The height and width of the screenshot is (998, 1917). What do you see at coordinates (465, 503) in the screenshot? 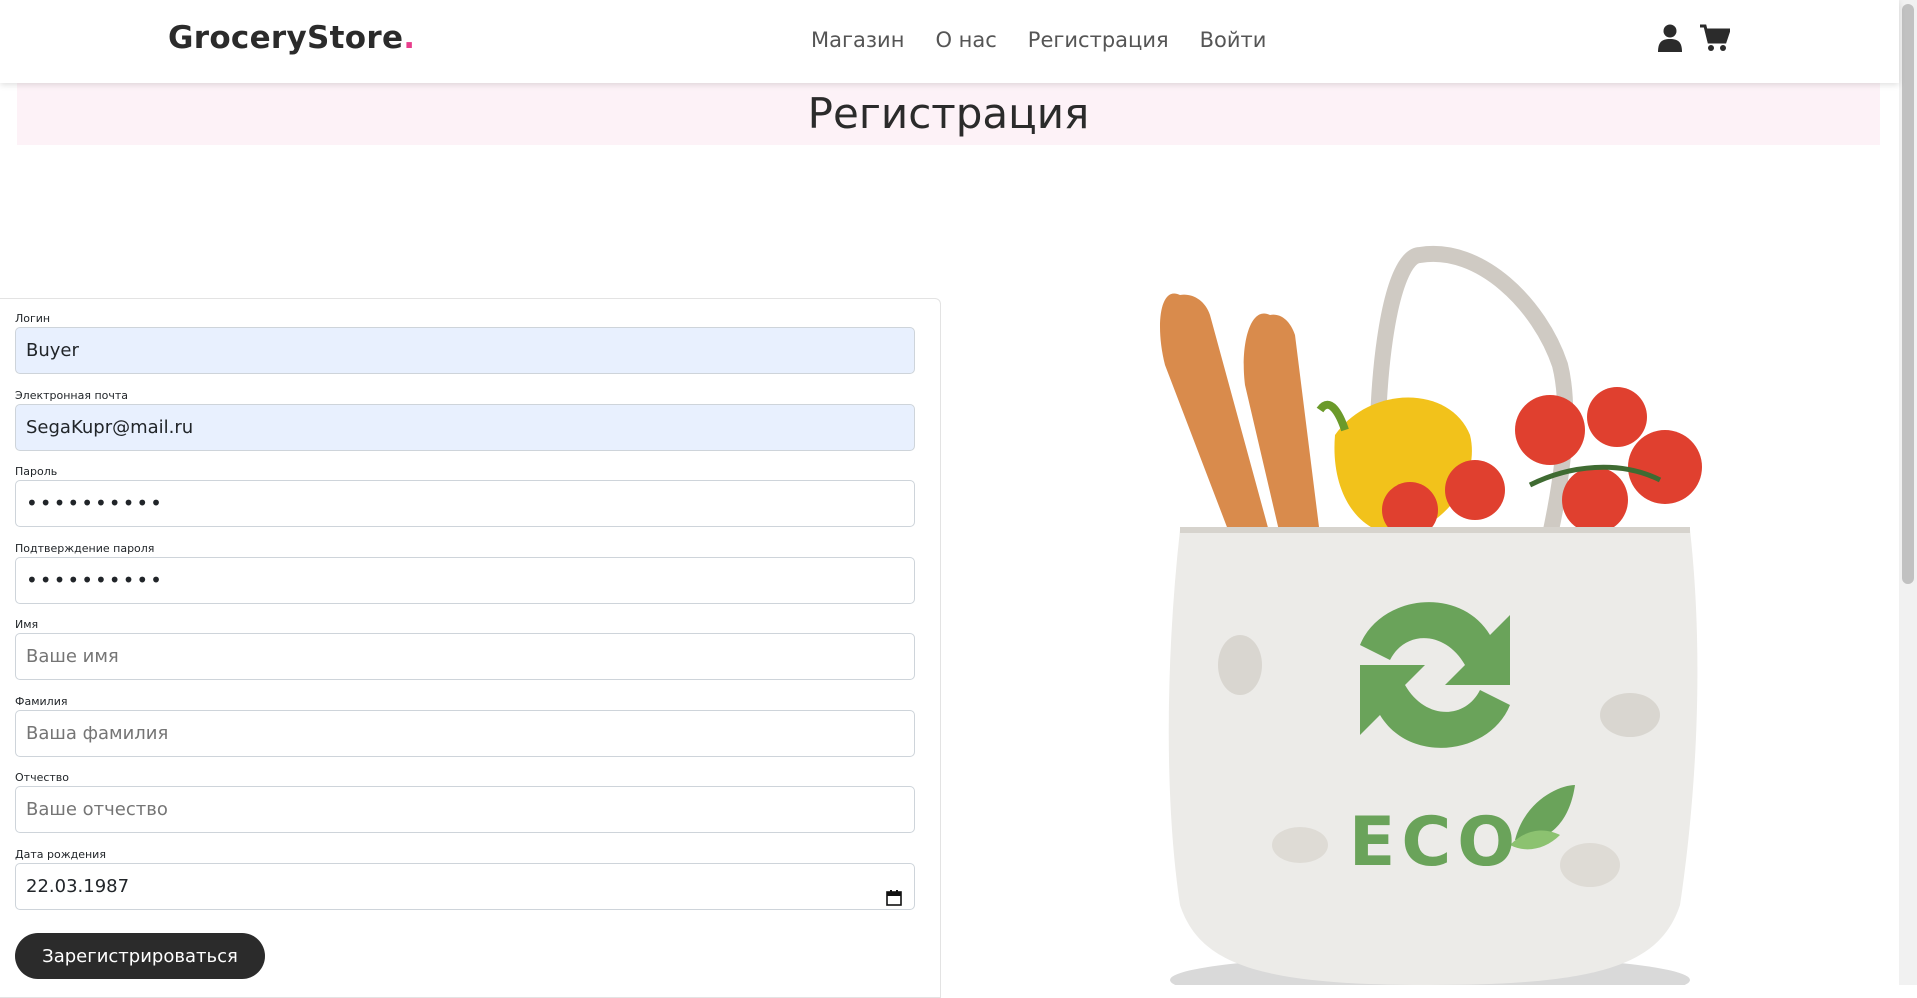
I see `password-input: ••••••••••` at bounding box center [465, 503].